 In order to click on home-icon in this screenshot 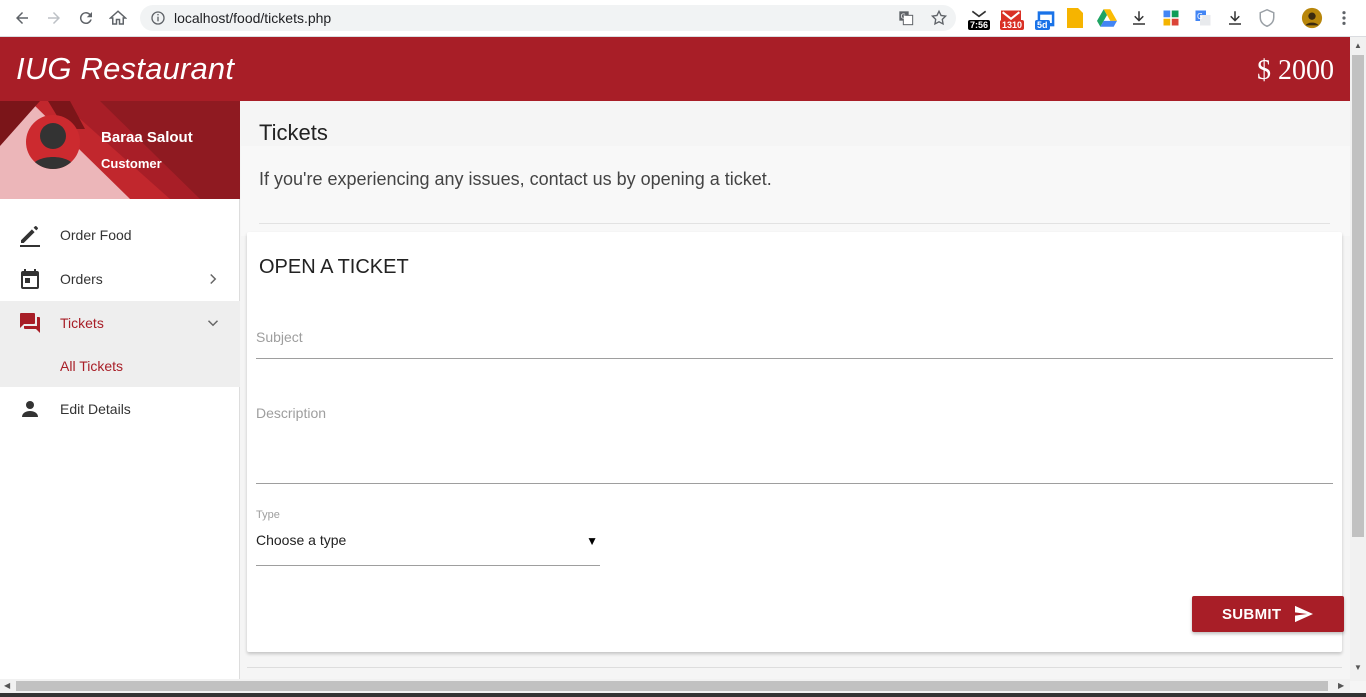, I will do `click(118, 18)`.